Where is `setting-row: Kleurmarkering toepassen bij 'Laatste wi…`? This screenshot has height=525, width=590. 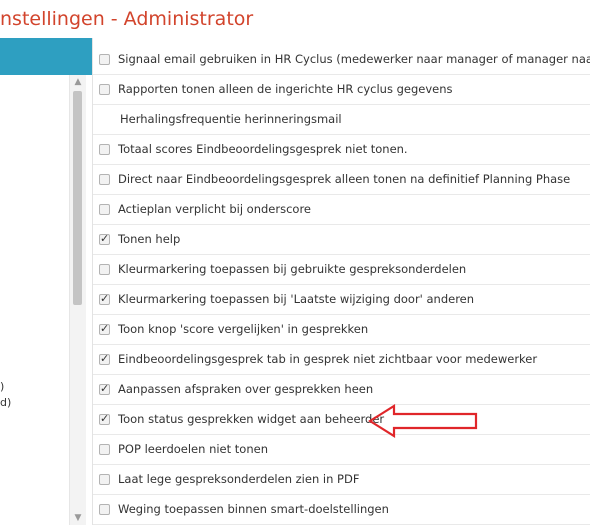
setting-row: Kleurmarkering toepassen bij 'Laatste wi… is located at coordinates (341, 300).